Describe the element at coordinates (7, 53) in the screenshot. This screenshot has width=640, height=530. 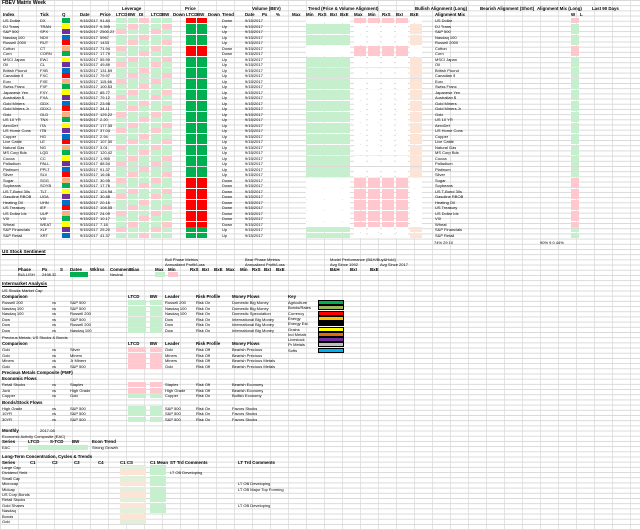
I see `table-cell: Corn` at that location.